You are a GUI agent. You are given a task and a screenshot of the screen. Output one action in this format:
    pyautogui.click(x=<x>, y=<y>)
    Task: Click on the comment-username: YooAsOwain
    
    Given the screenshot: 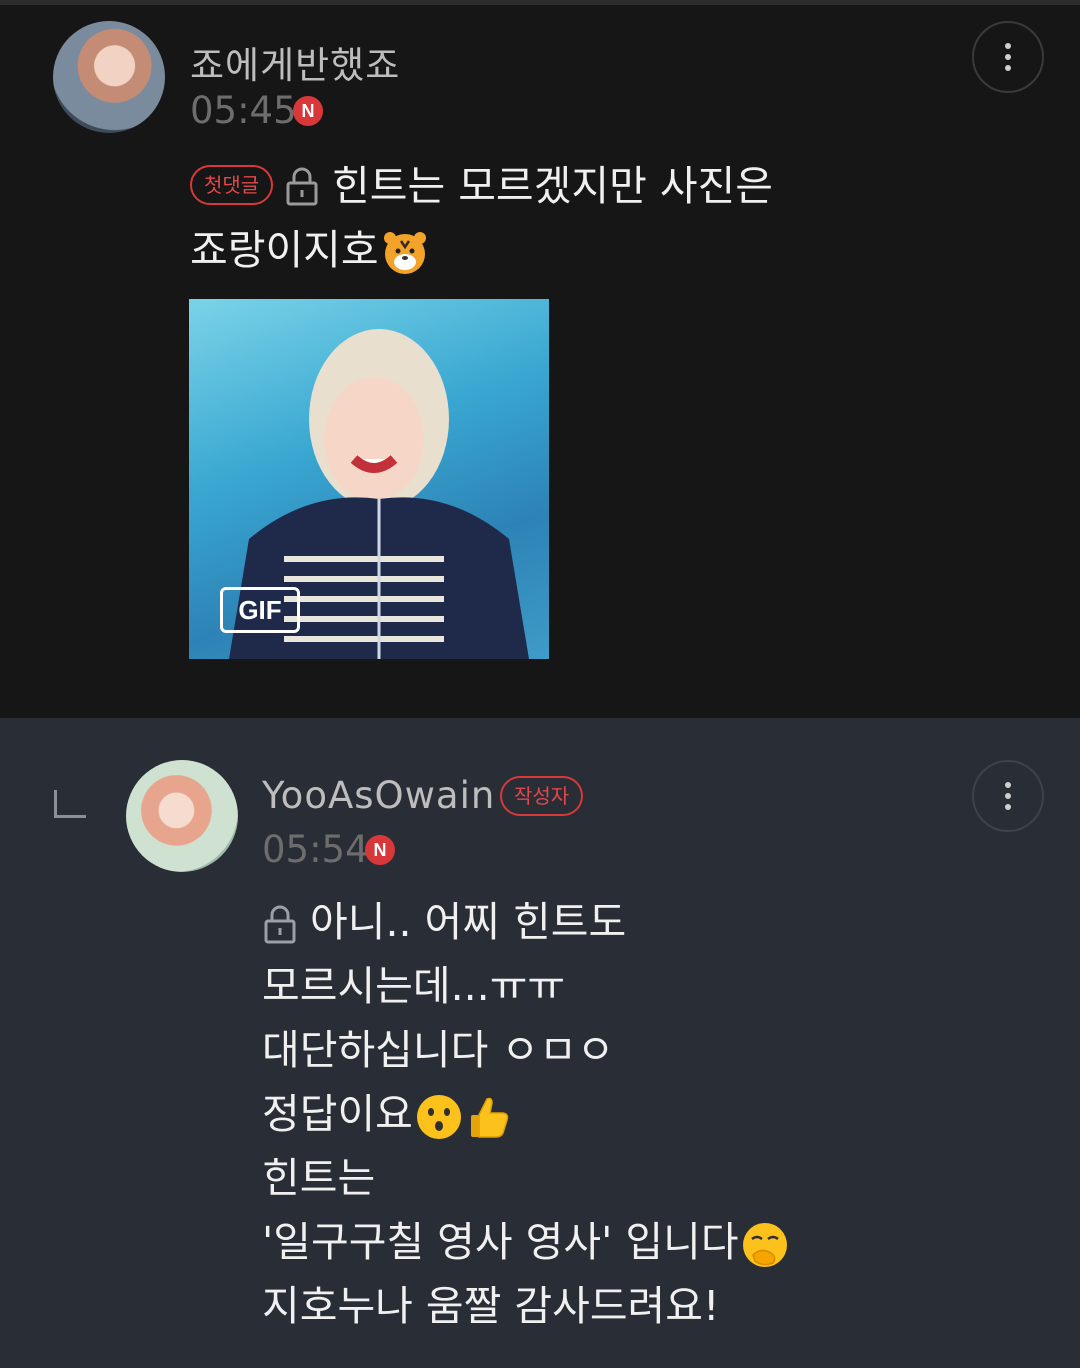 What is the action you would take?
    pyautogui.click(x=378, y=795)
    